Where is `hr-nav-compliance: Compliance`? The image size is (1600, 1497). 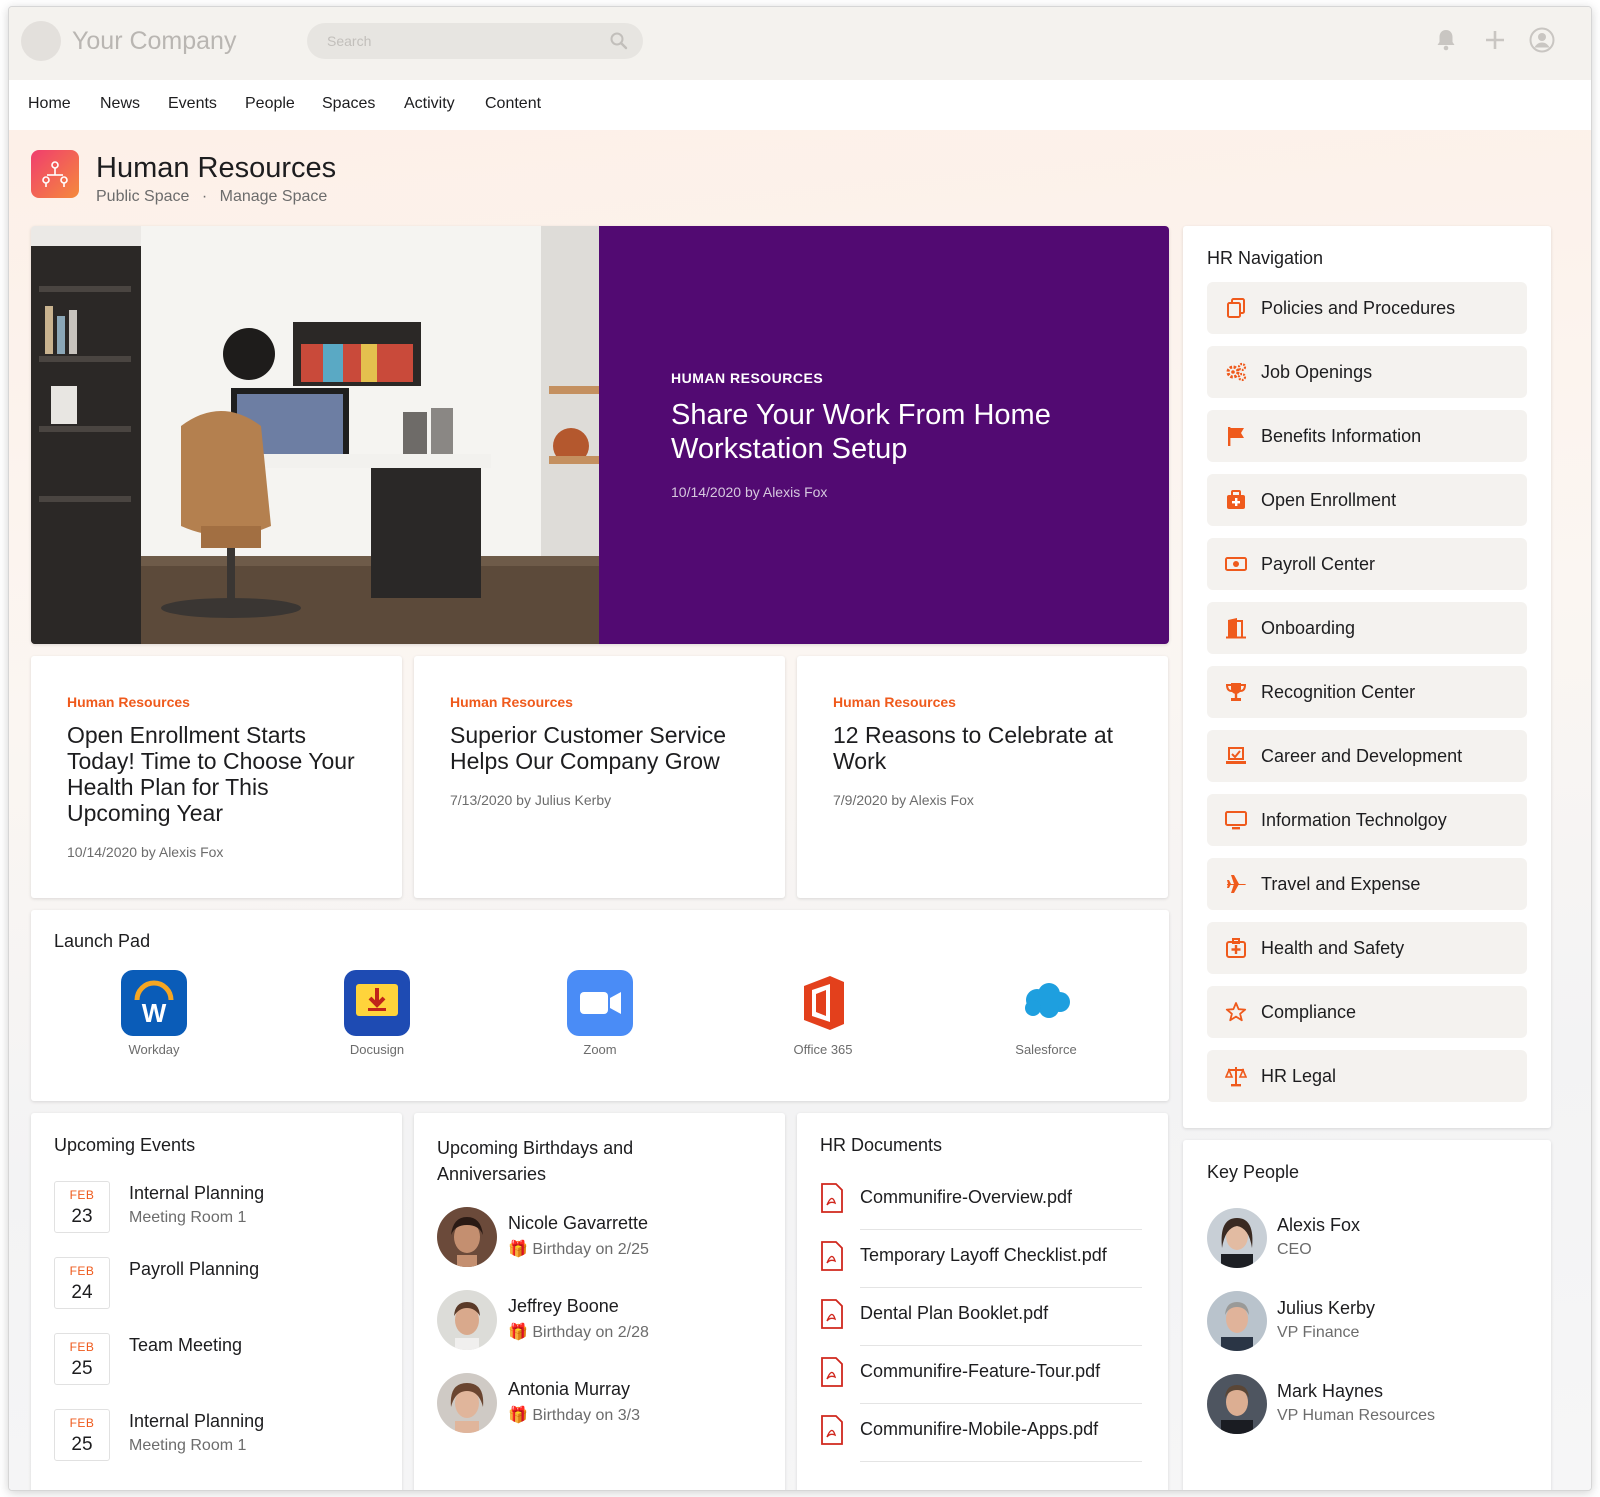
hr-nav-compliance: Compliance is located at coordinates (1367, 1012).